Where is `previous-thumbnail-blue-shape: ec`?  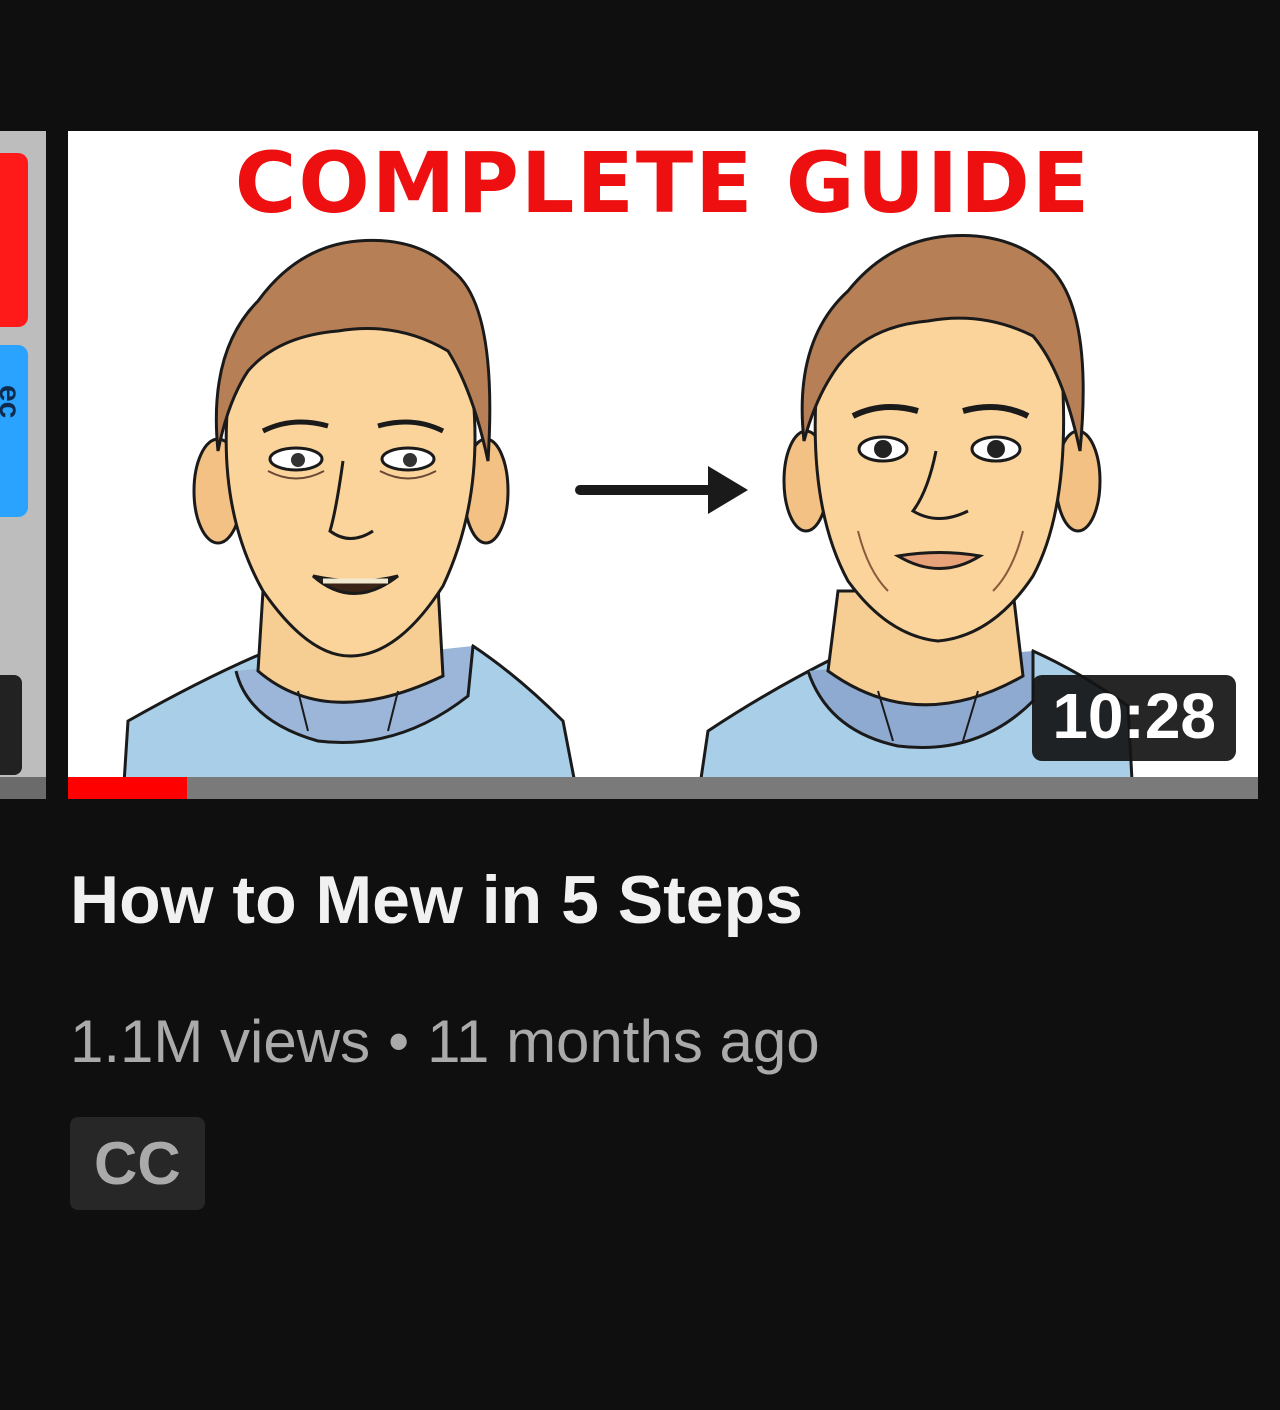 previous-thumbnail-blue-shape: ec is located at coordinates (14, 431).